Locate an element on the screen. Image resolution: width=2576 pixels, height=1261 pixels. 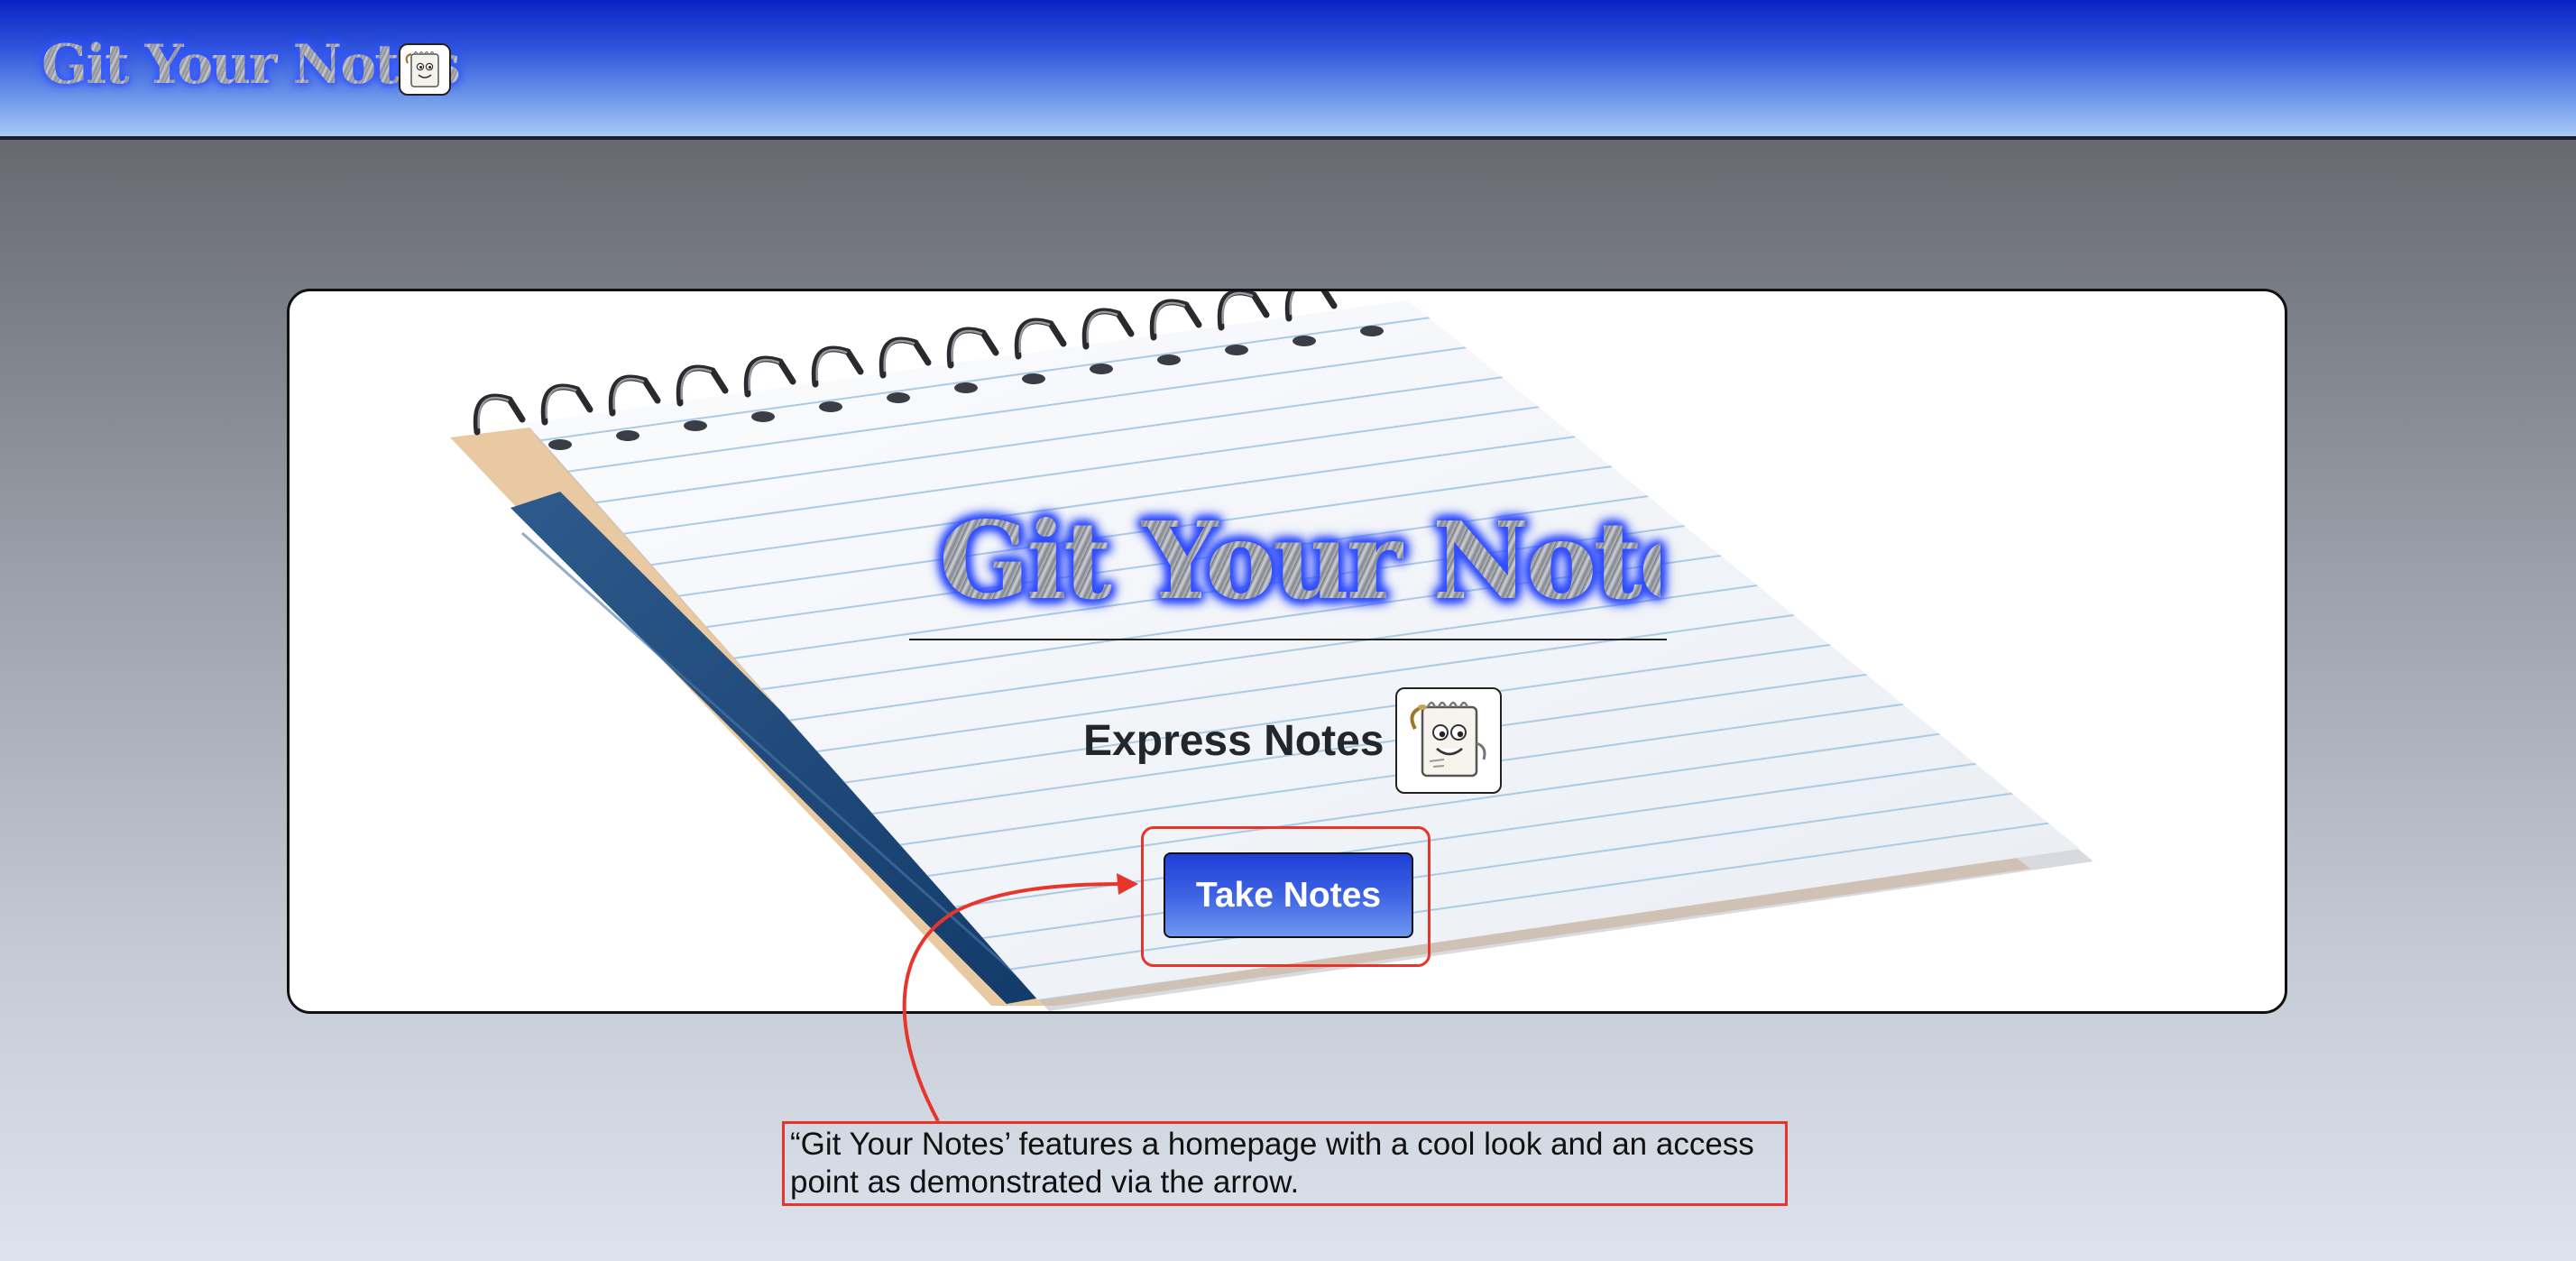
hero-title: Git Your Notes is located at coordinates (1351, 560).